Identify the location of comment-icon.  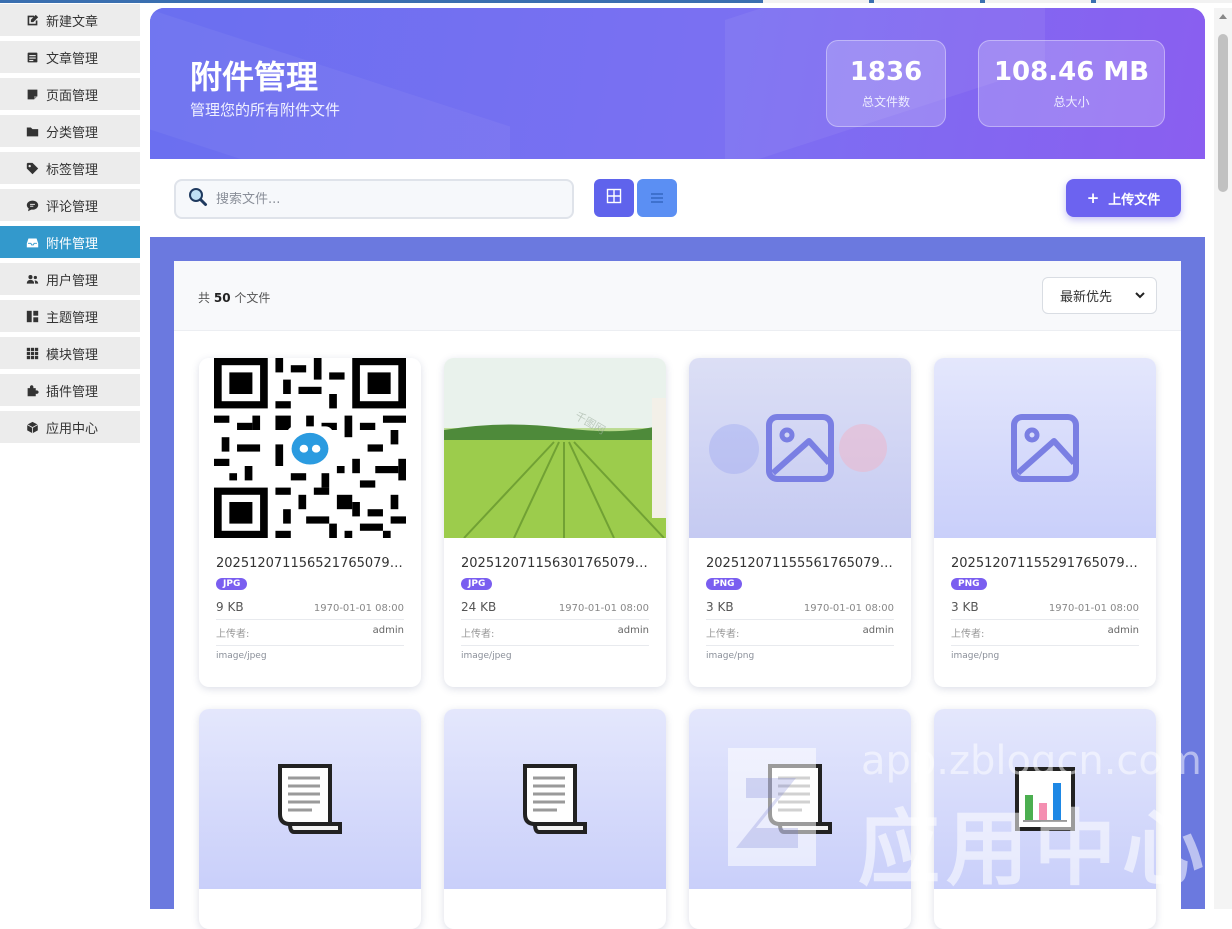
(32, 205).